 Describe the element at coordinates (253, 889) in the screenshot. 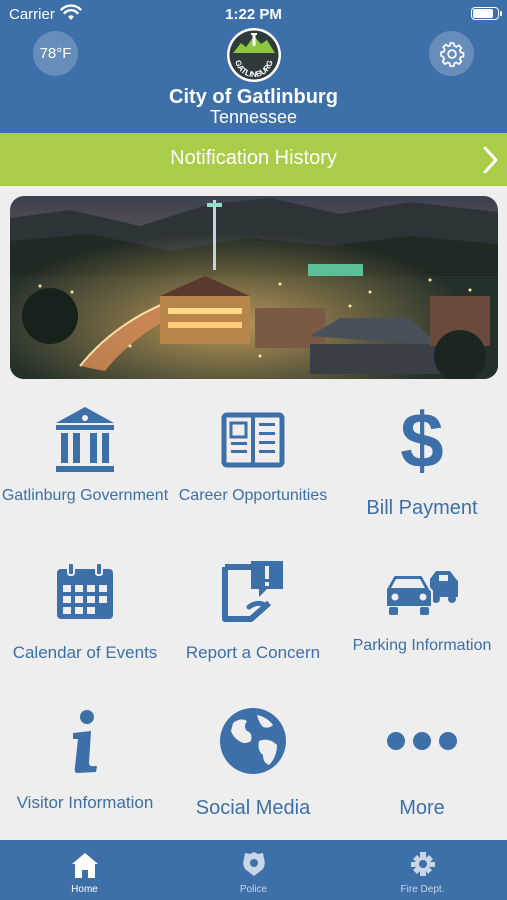

I see `tab-label: Police` at that location.